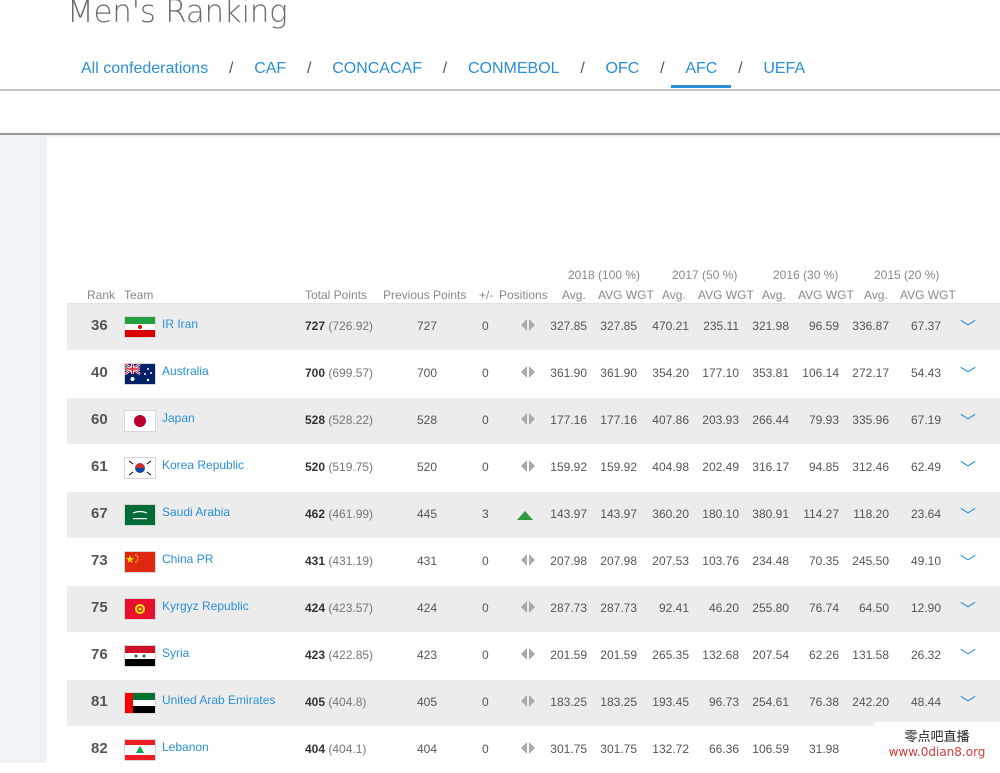  Describe the element at coordinates (185, 371) in the screenshot. I see `team-link: Australia` at that location.